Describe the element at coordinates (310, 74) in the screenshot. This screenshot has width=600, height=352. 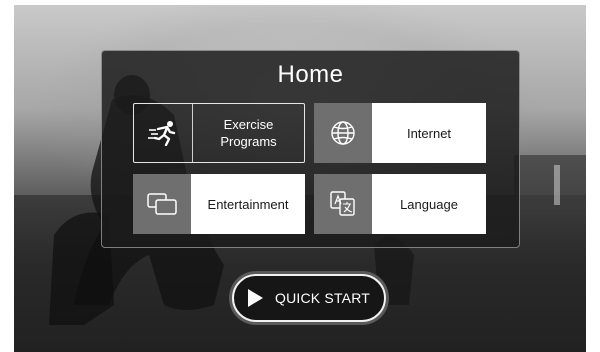
I see `panel-title: Home` at that location.